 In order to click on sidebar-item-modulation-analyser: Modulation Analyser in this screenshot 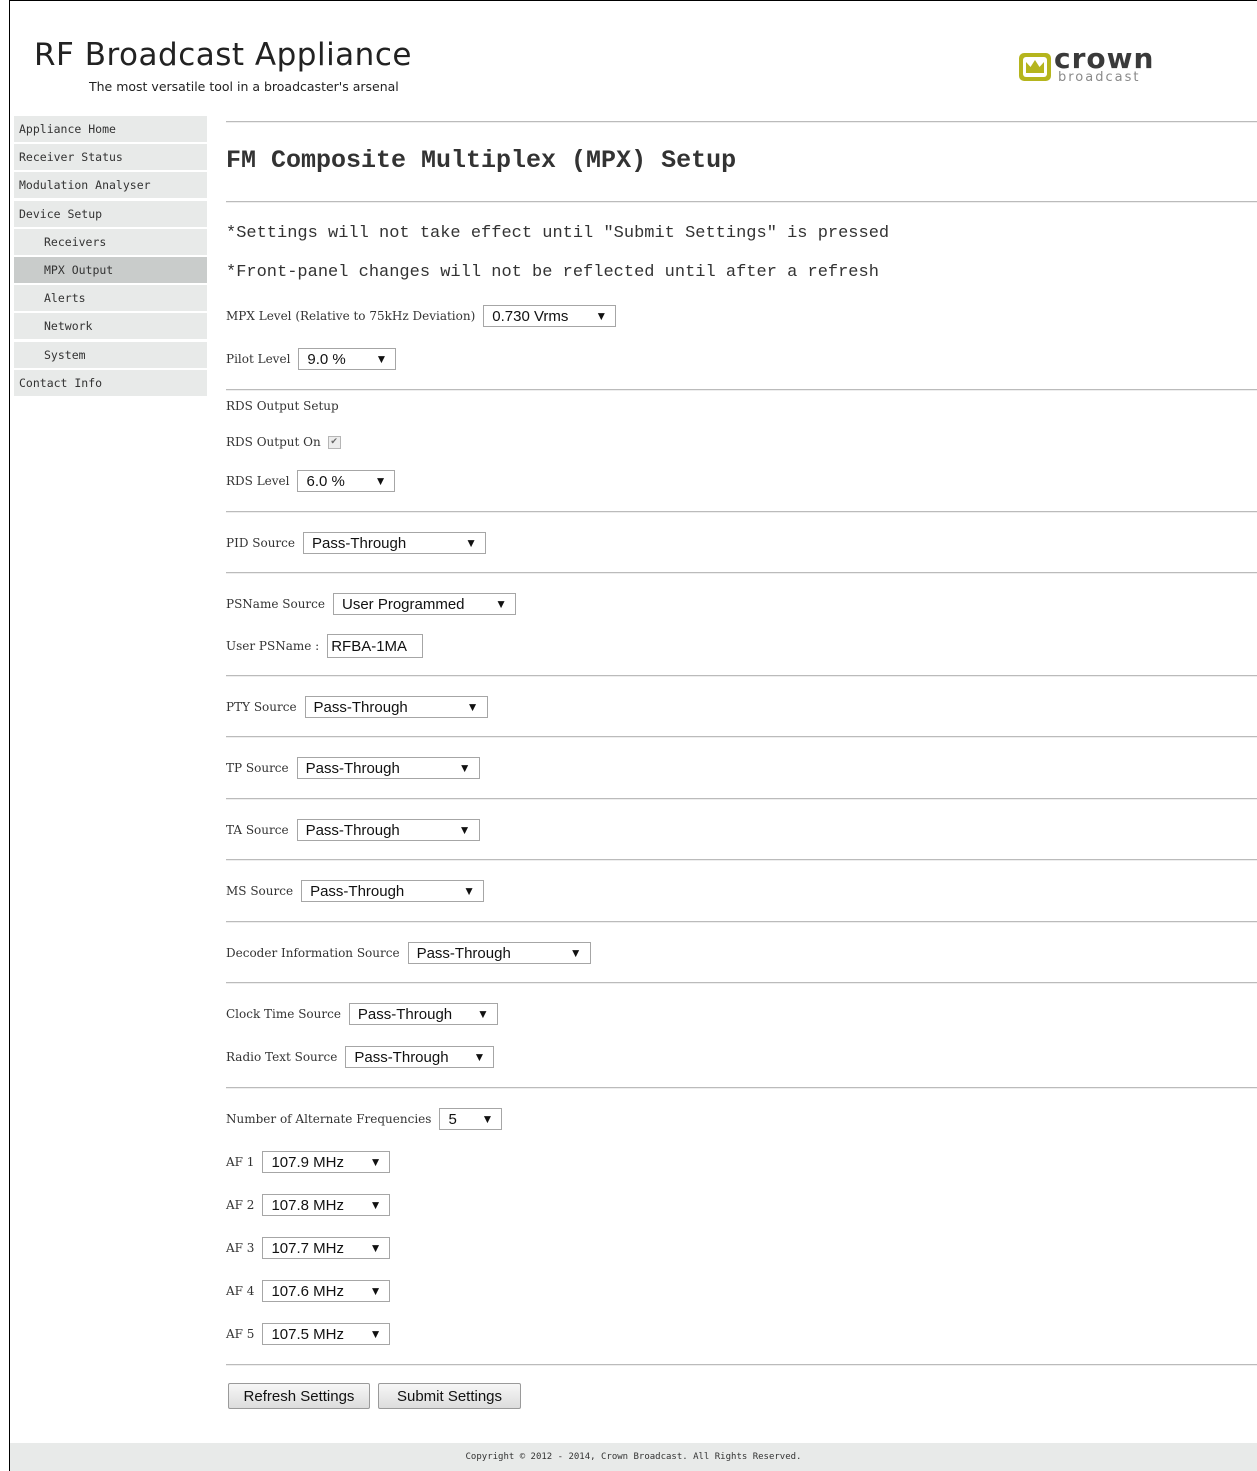, I will do `click(110, 185)`.